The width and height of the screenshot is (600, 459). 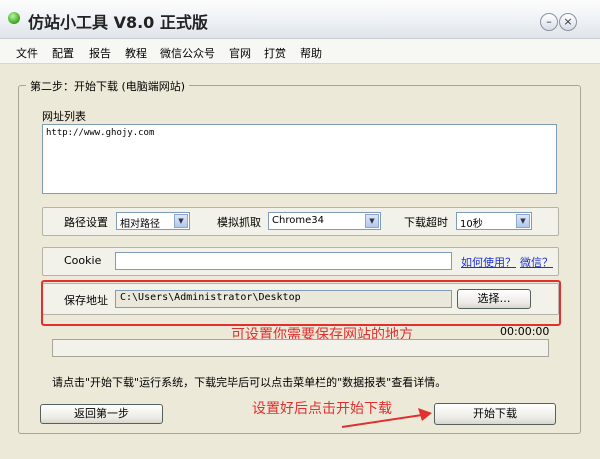 What do you see at coordinates (299, 159) in the screenshot?
I see `url-list-textarea: http://www.ghojy.com` at bounding box center [299, 159].